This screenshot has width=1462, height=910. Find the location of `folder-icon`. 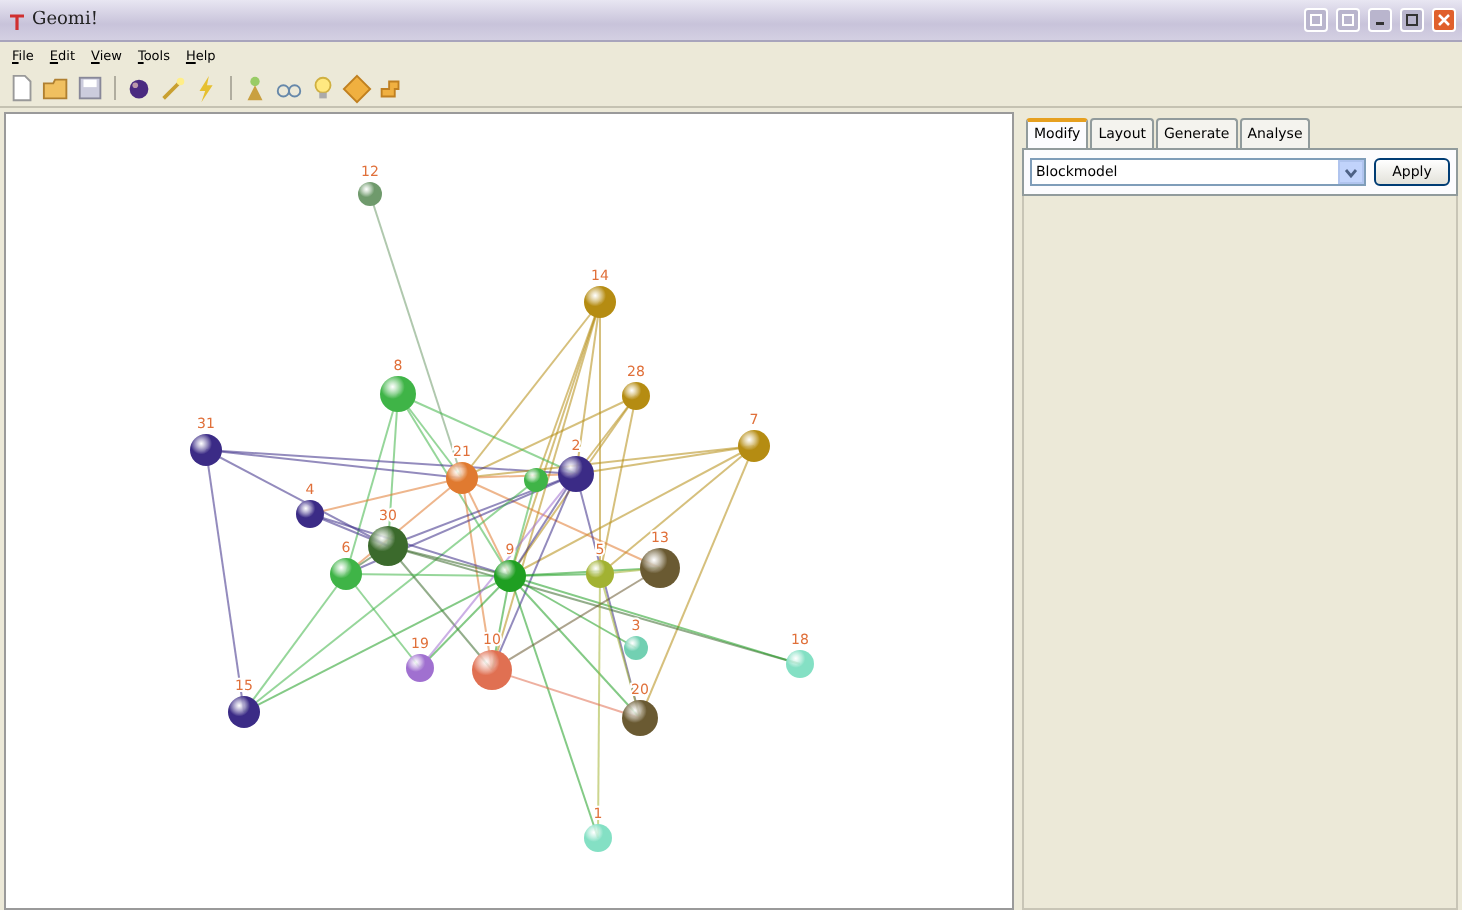

folder-icon is located at coordinates (57, 88).